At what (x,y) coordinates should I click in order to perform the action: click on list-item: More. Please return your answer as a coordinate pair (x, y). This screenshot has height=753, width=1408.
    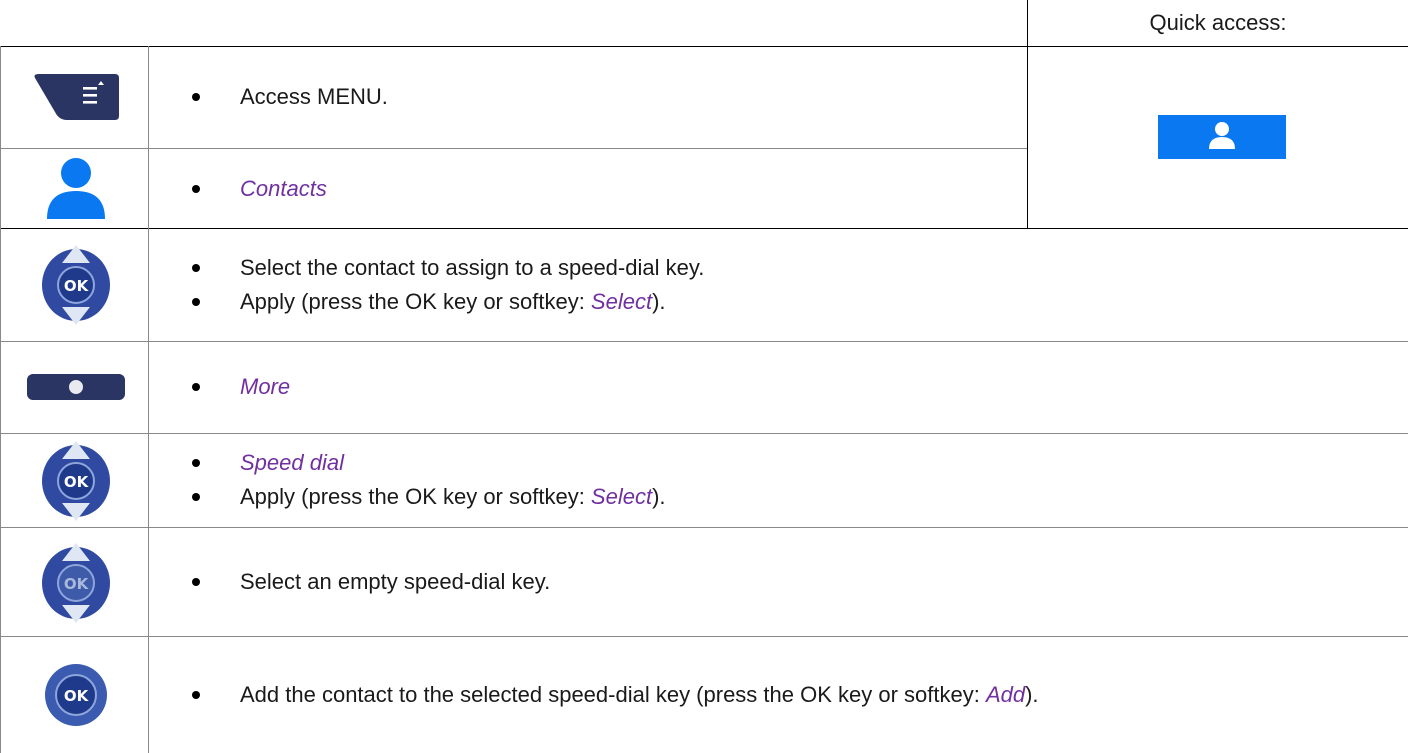
    Looking at the image, I should click on (762, 387).